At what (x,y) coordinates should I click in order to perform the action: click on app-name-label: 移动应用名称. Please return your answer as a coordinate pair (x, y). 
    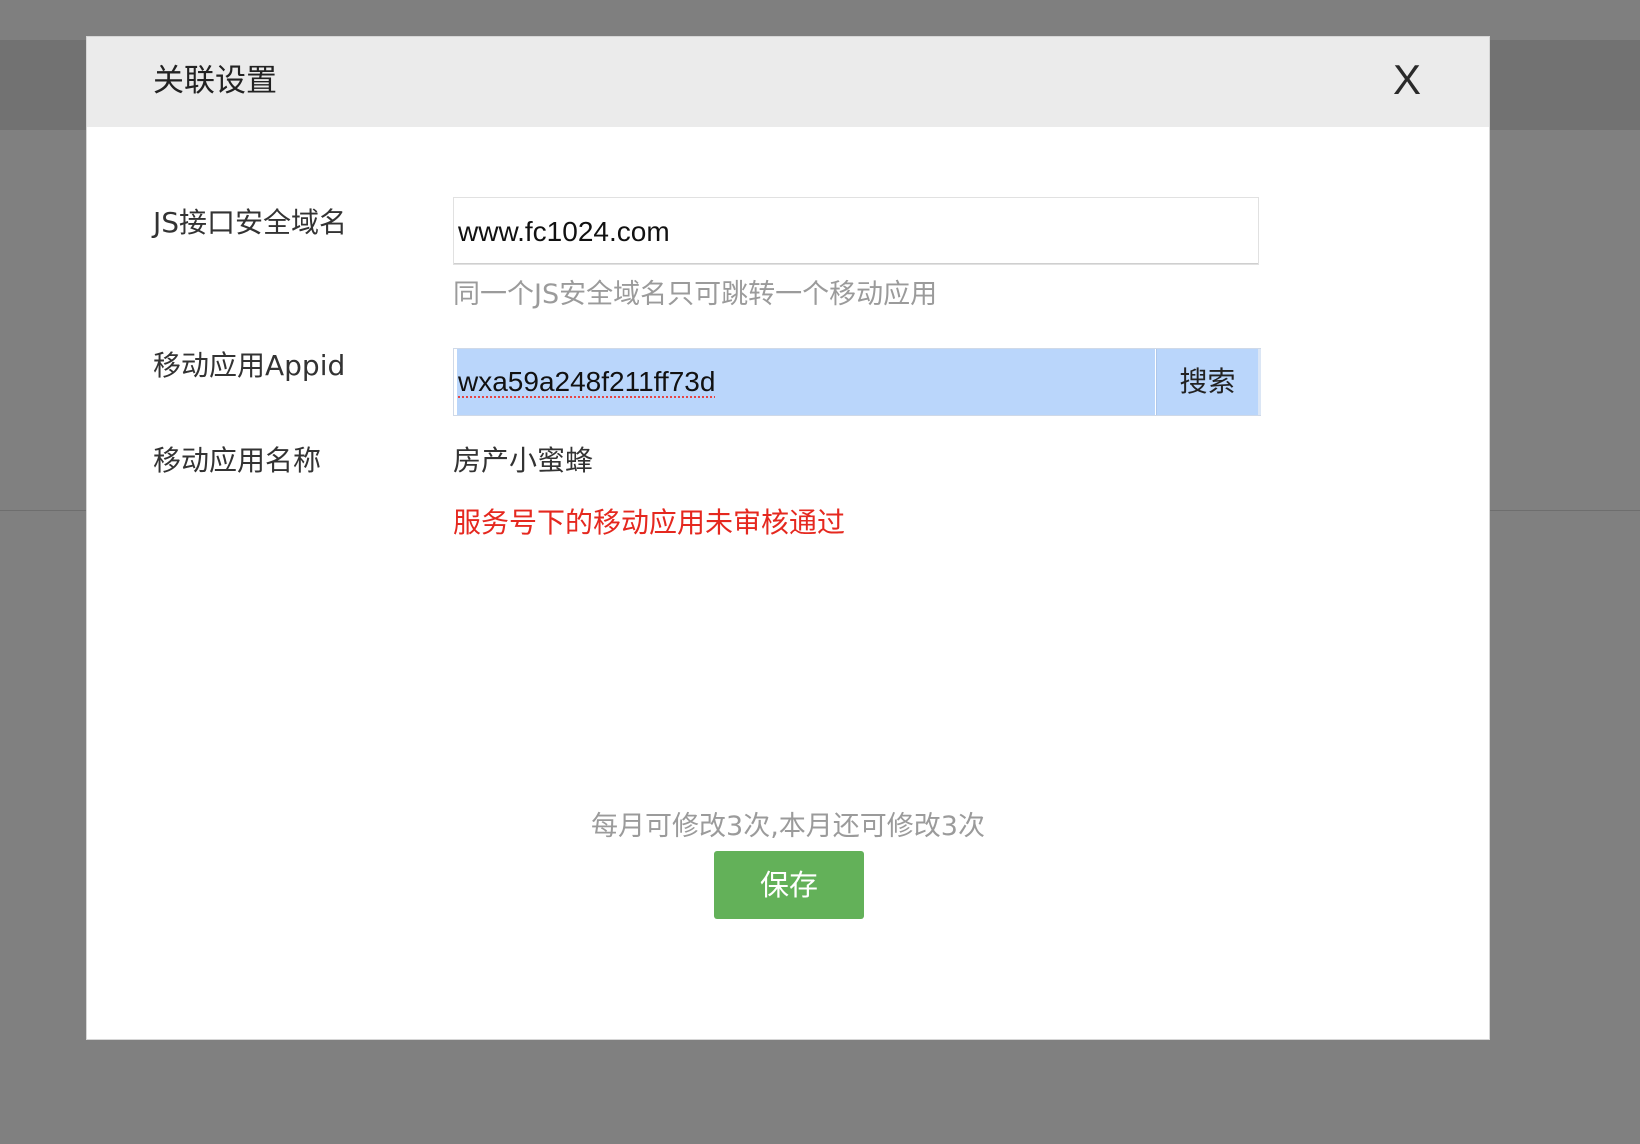
    Looking at the image, I should click on (237, 460).